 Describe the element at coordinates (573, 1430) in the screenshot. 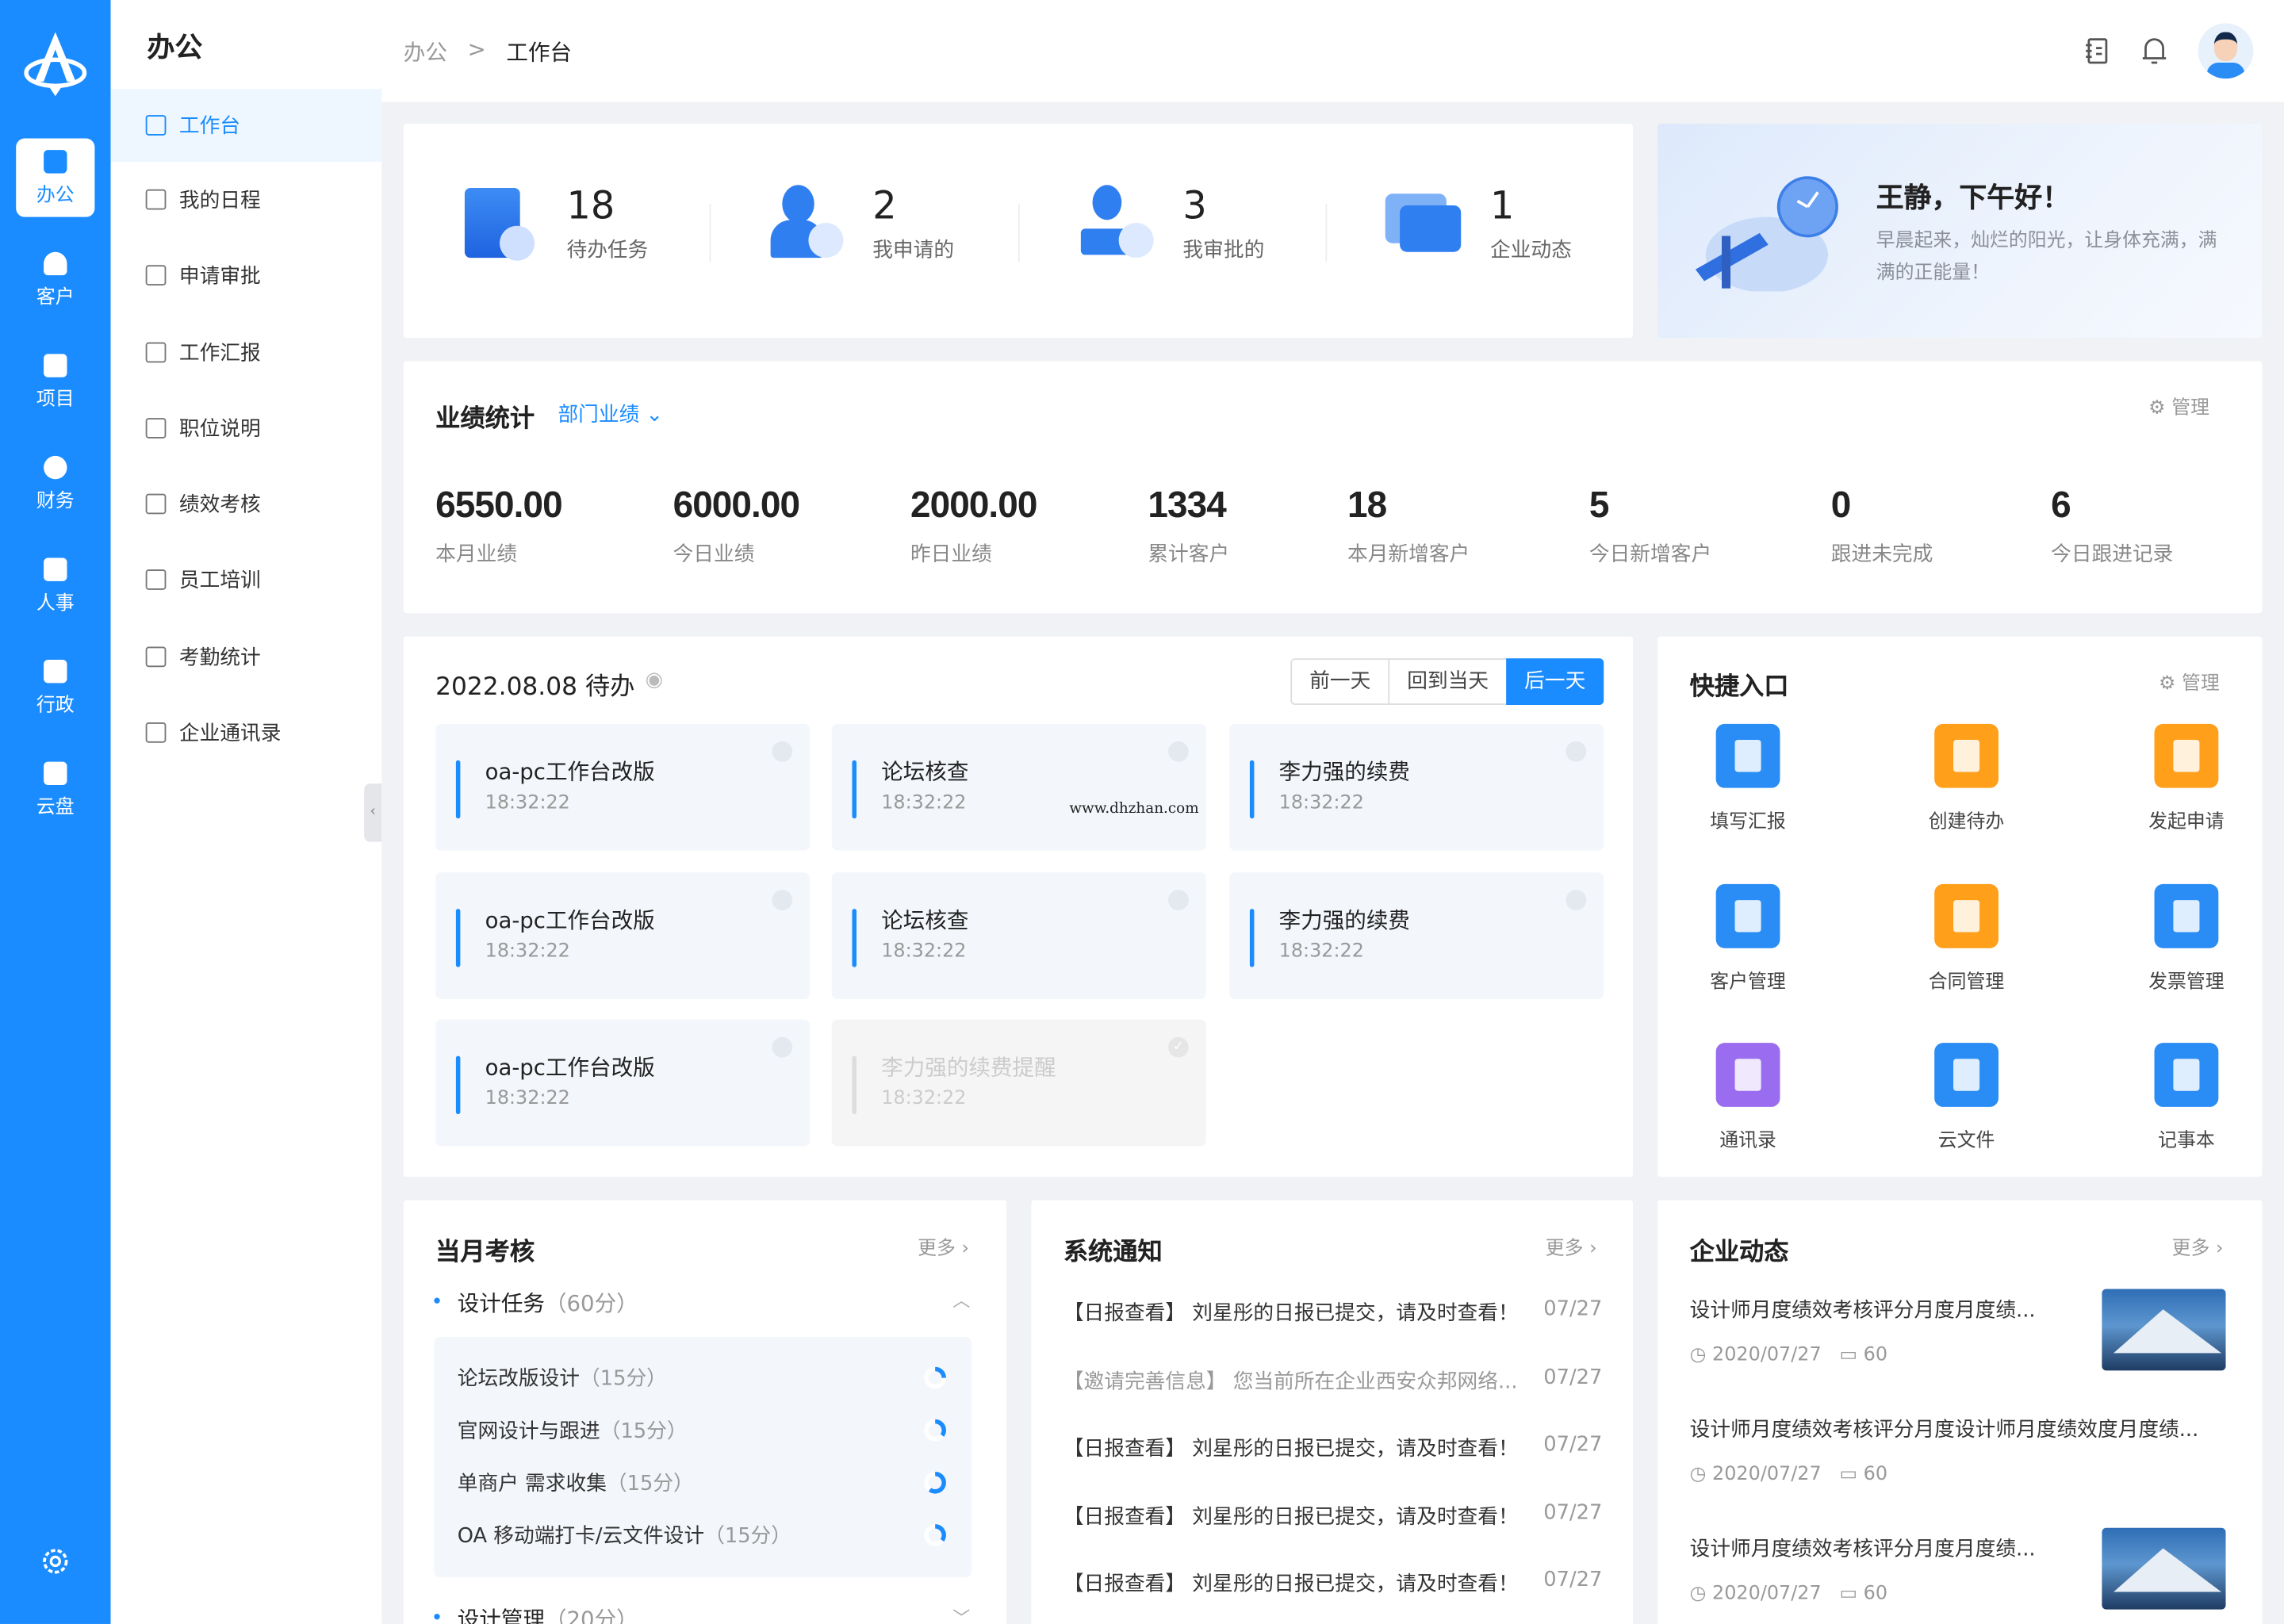

I see `assessment-task: 官网设计与跟进（15分）` at that location.